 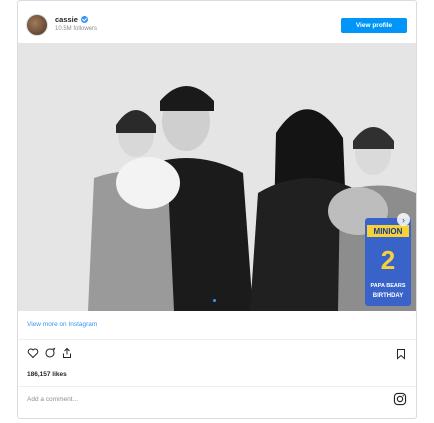 What do you see at coordinates (387, 286) in the screenshot?
I see `sign-subtitle: PAPA BEARS` at bounding box center [387, 286].